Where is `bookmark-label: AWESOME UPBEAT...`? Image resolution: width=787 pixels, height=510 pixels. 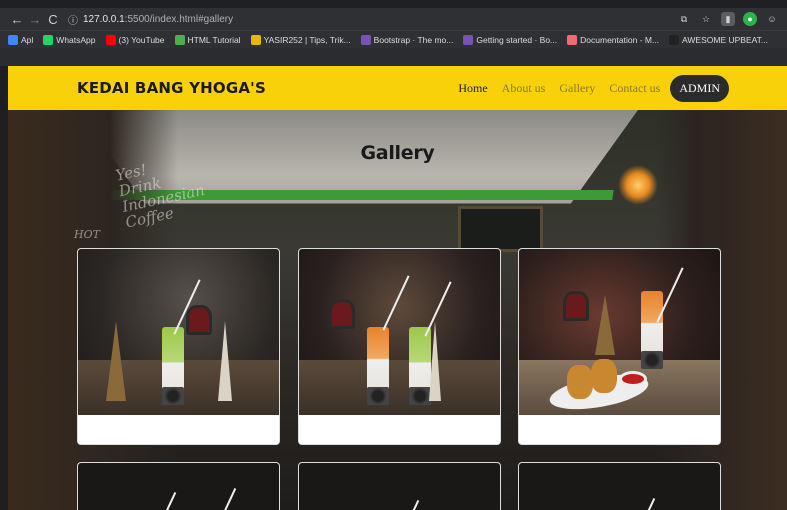
bookmark-label: AWESOME UPBEAT... is located at coordinates (725, 39).